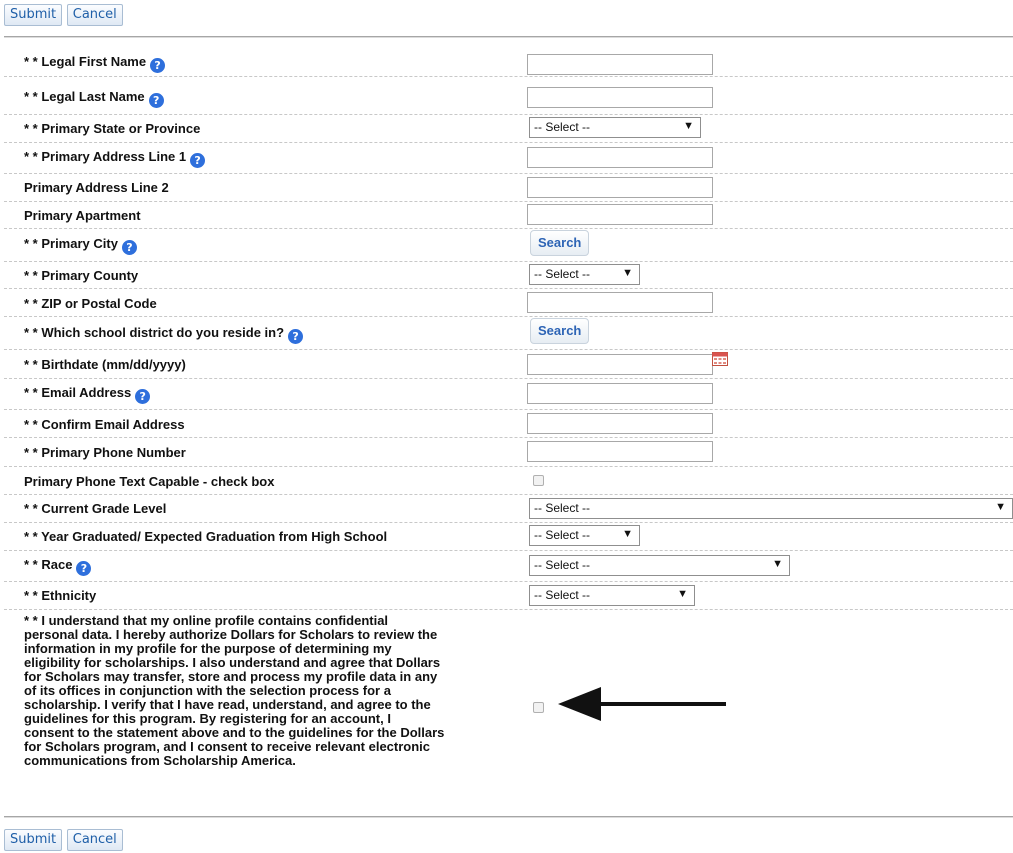  Describe the element at coordinates (78, 392) in the screenshot. I see `email-label: * * Email Address` at that location.